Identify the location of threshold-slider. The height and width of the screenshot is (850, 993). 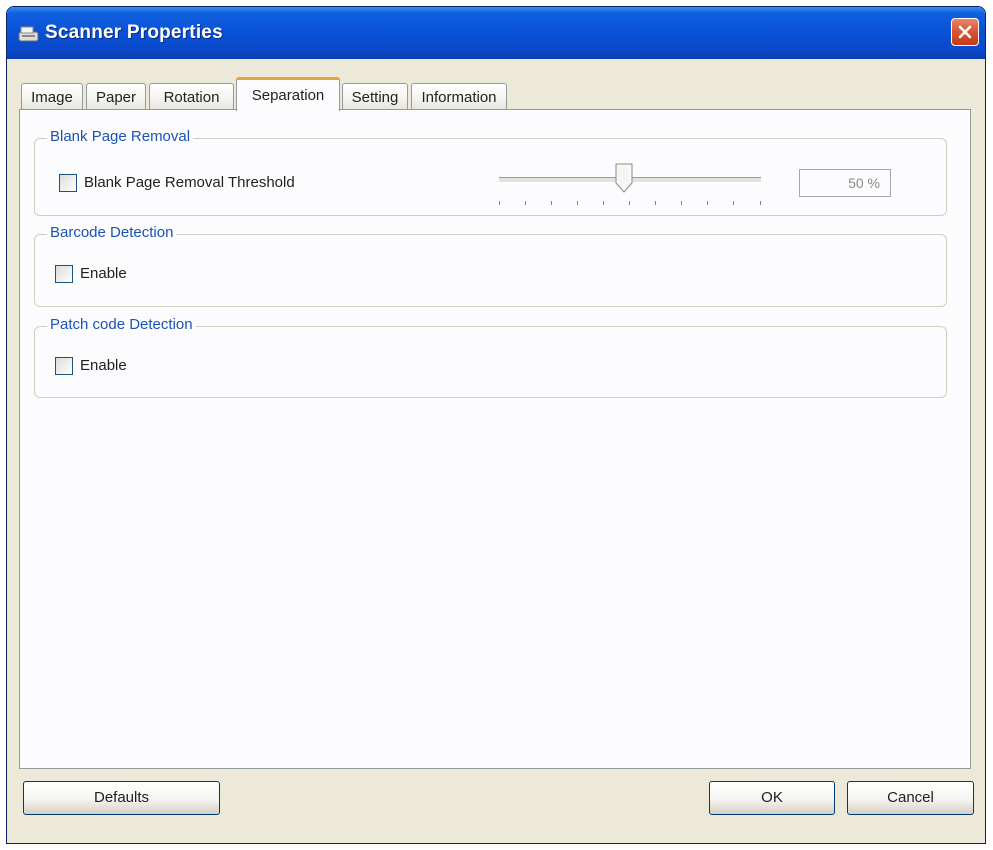
(632, 185).